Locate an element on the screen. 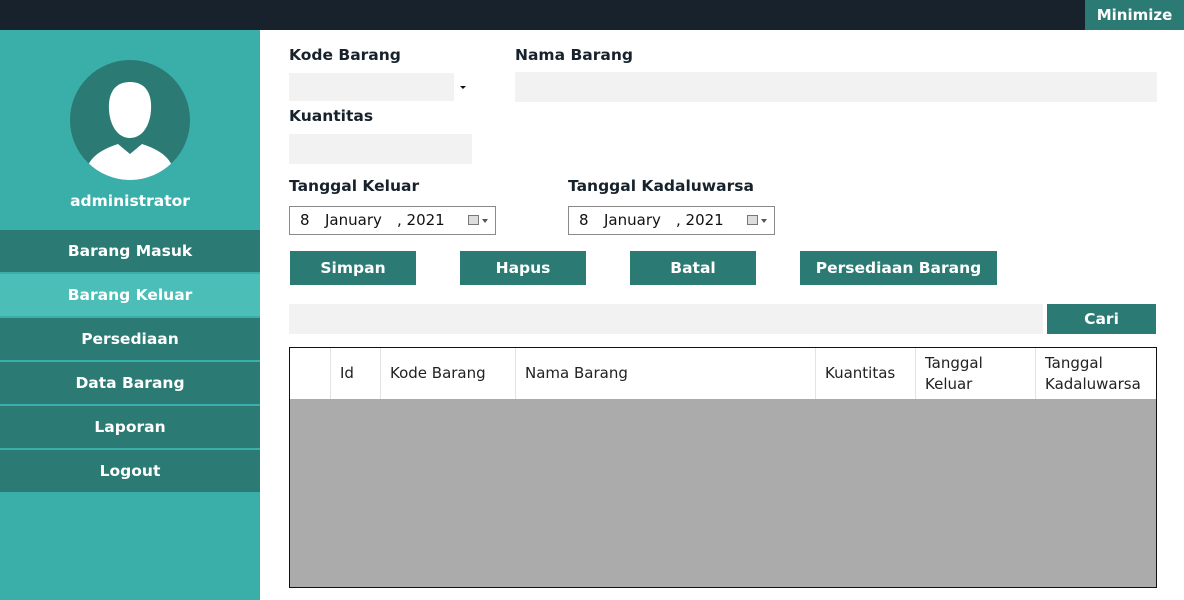 The image size is (1184, 600). sidebar-item-logout: Logout is located at coordinates (130, 471).